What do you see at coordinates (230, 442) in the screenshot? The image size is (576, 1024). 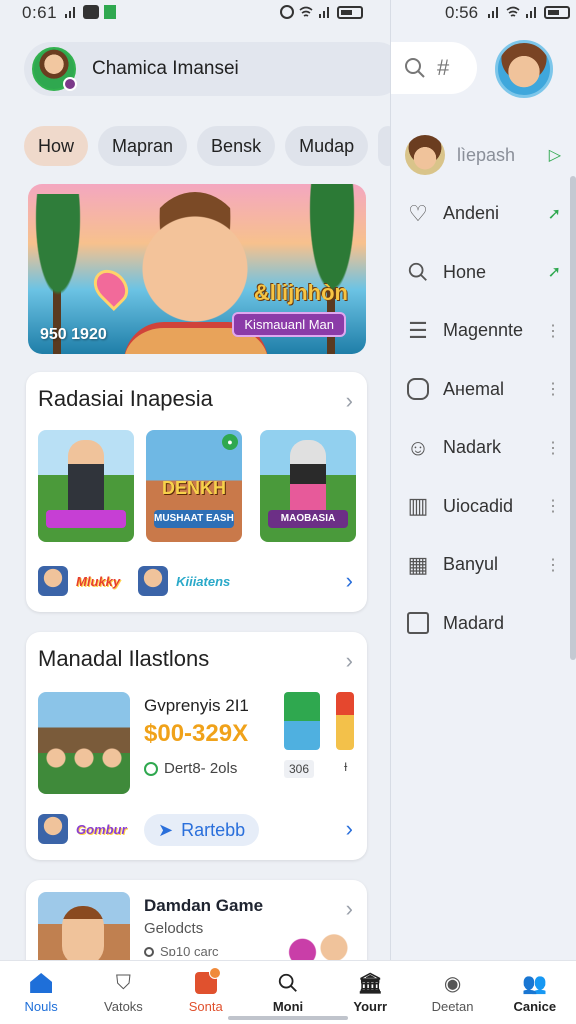 I see `badge-icon: ●` at bounding box center [230, 442].